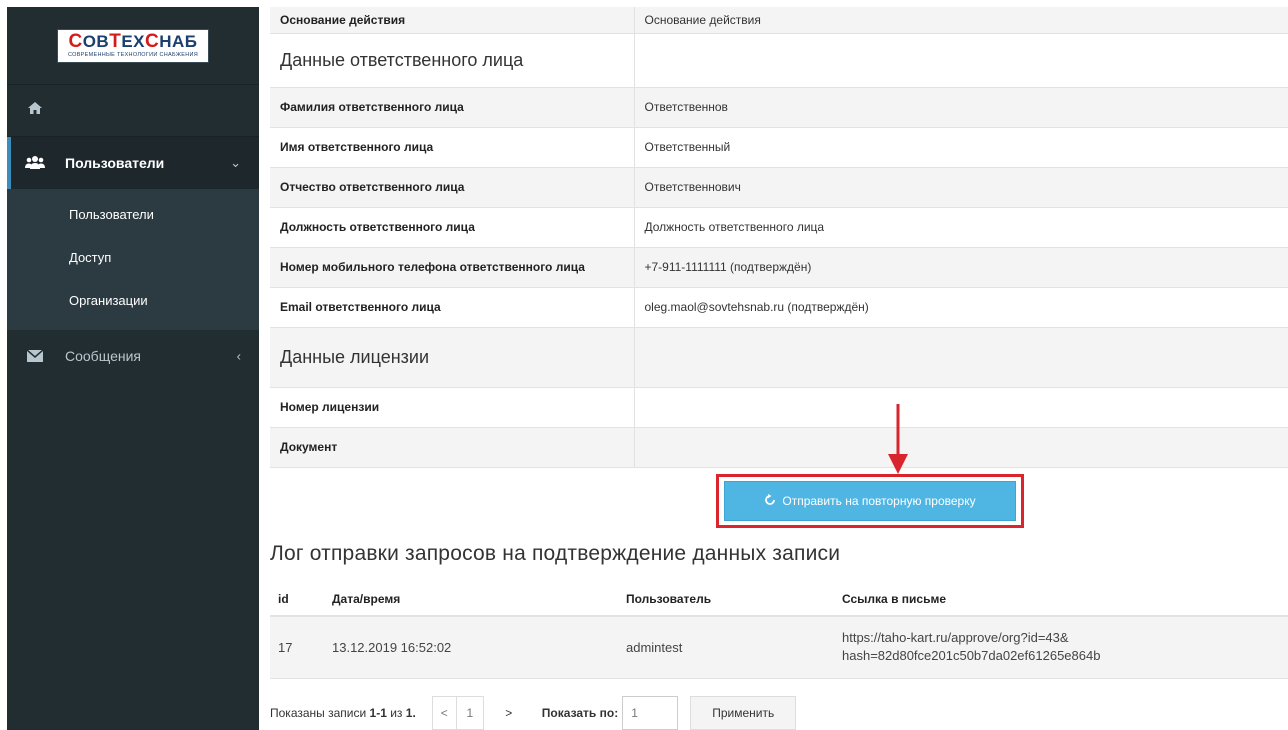 The image size is (1288, 730). What do you see at coordinates (133, 55) in the screenshot?
I see `logo-subtitle: СОВРЕМЕННЫЕ ТЕХНОЛОГИИ СНАБЖЕНИЯ` at bounding box center [133, 55].